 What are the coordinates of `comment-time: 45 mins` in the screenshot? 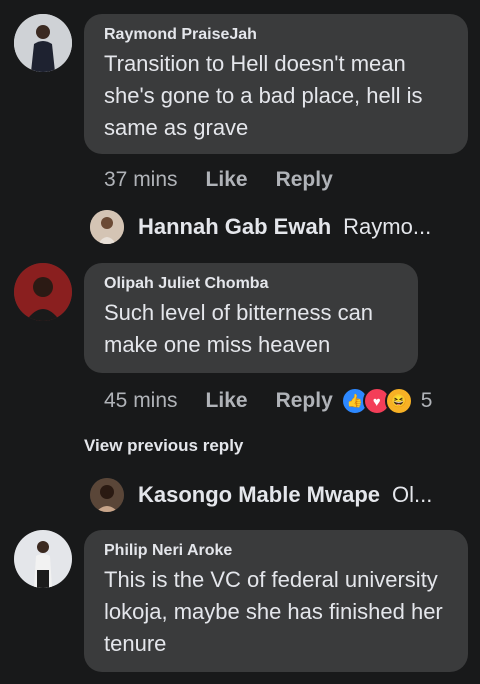 It's located at (141, 401).